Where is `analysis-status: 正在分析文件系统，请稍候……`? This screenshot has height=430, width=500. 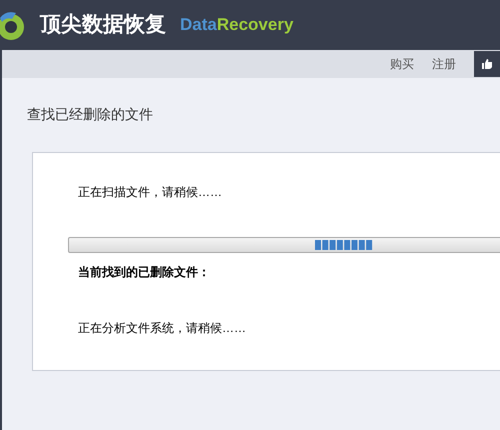 analysis-status: 正在分析文件系统，请稍候…… is located at coordinates (162, 328).